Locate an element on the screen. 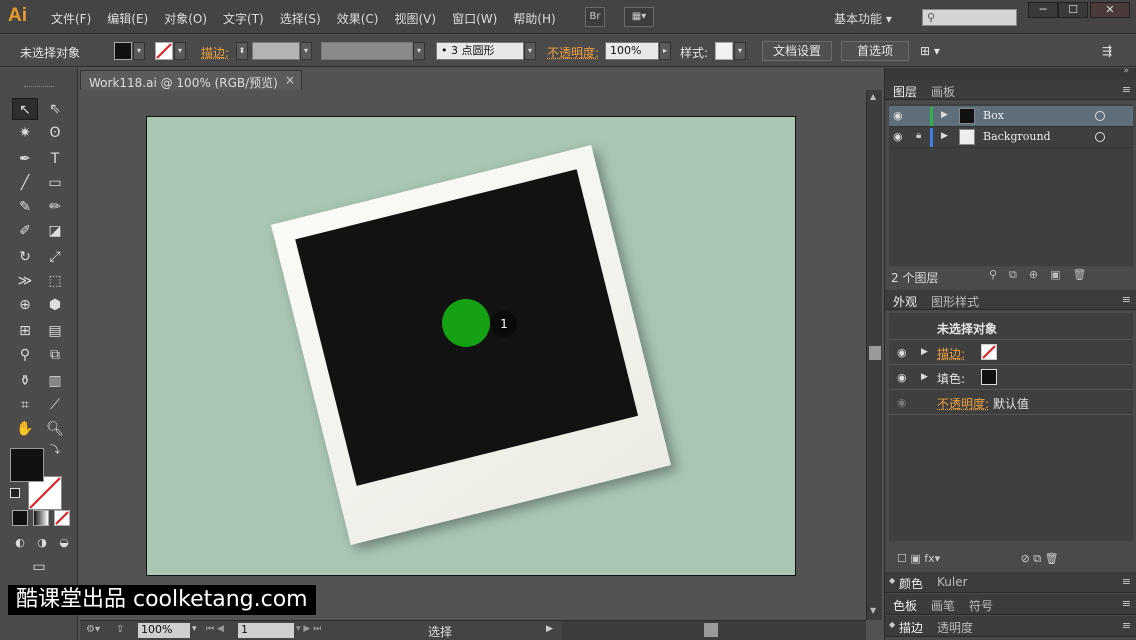  zoom-tool-icon: 🔍︎ is located at coordinates (55, 429).